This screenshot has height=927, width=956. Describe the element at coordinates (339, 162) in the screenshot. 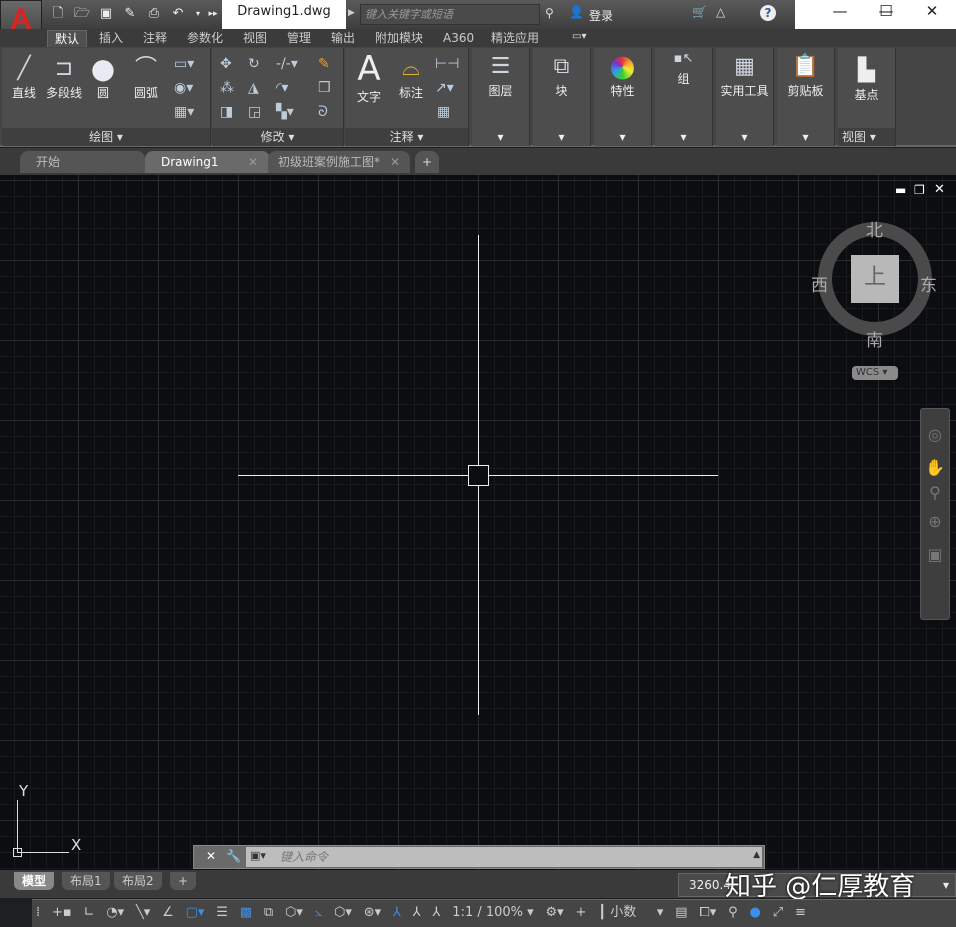

I see `file-tab-project: 初级班案例施工图* ✕` at that location.